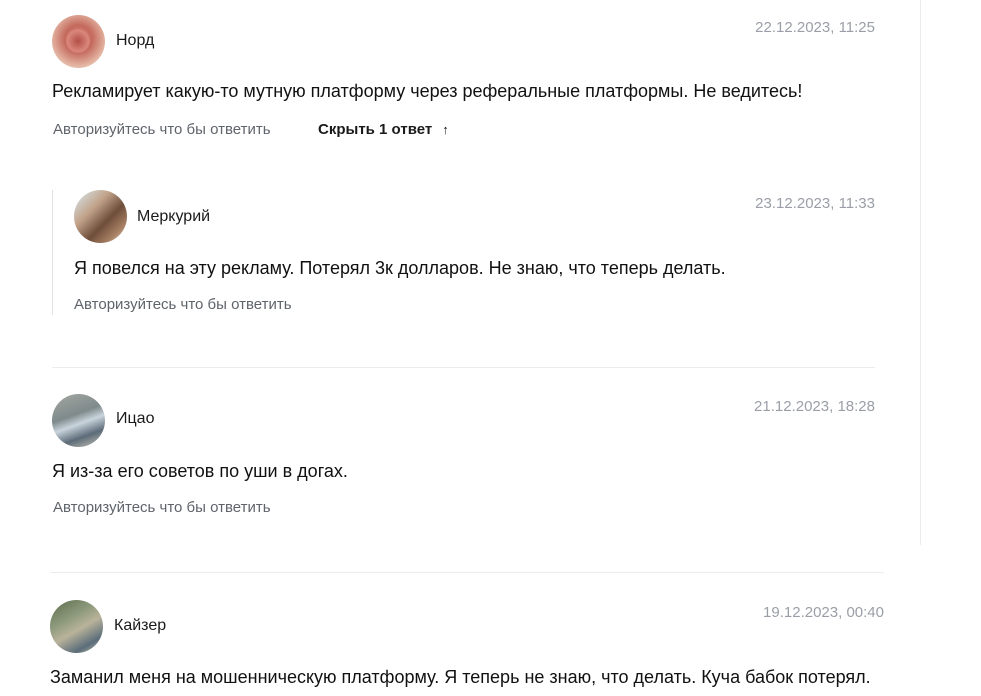 The image size is (981, 696). What do you see at coordinates (173, 217) in the screenshot?
I see `comment-author: Меркурий` at bounding box center [173, 217].